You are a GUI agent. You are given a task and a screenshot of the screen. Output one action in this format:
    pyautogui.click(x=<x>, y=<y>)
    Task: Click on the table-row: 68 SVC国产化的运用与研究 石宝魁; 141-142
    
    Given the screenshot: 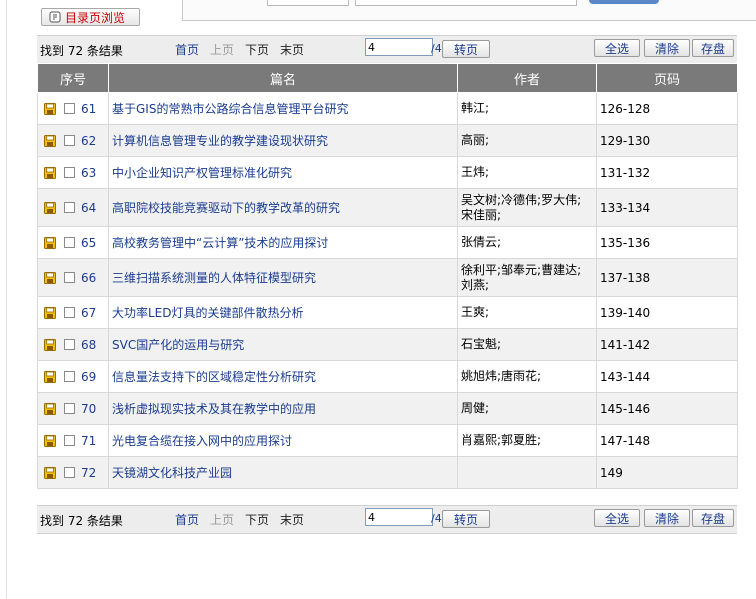 What is the action you would take?
    pyautogui.click(x=387, y=344)
    